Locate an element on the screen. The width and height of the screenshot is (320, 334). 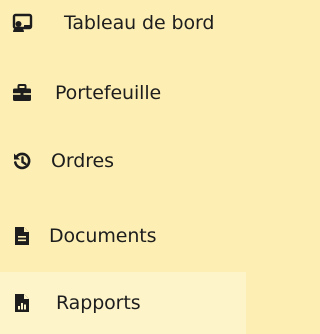
sidebar-item-portefeuille: Portefeuille is located at coordinates (123, 93).